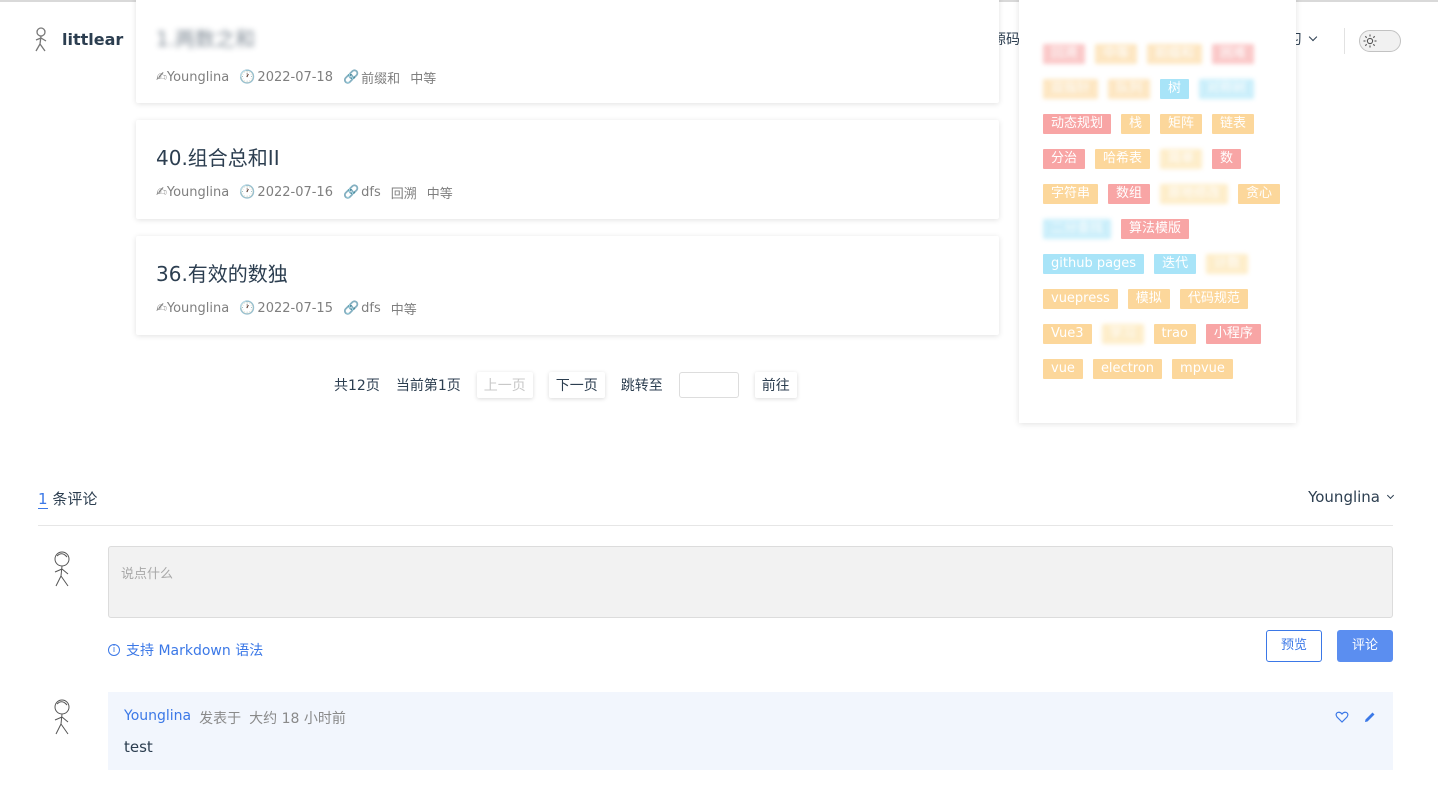  What do you see at coordinates (1294, 646) in the screenshot?
I see `preview-button: 预览` at bounding box center [1294, 646].